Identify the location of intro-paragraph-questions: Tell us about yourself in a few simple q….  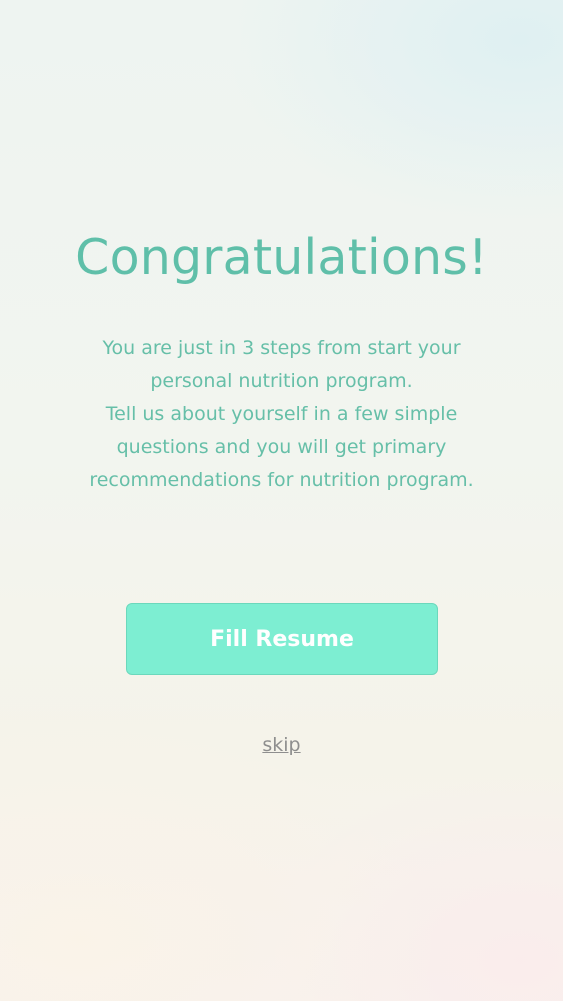
(281, 447).